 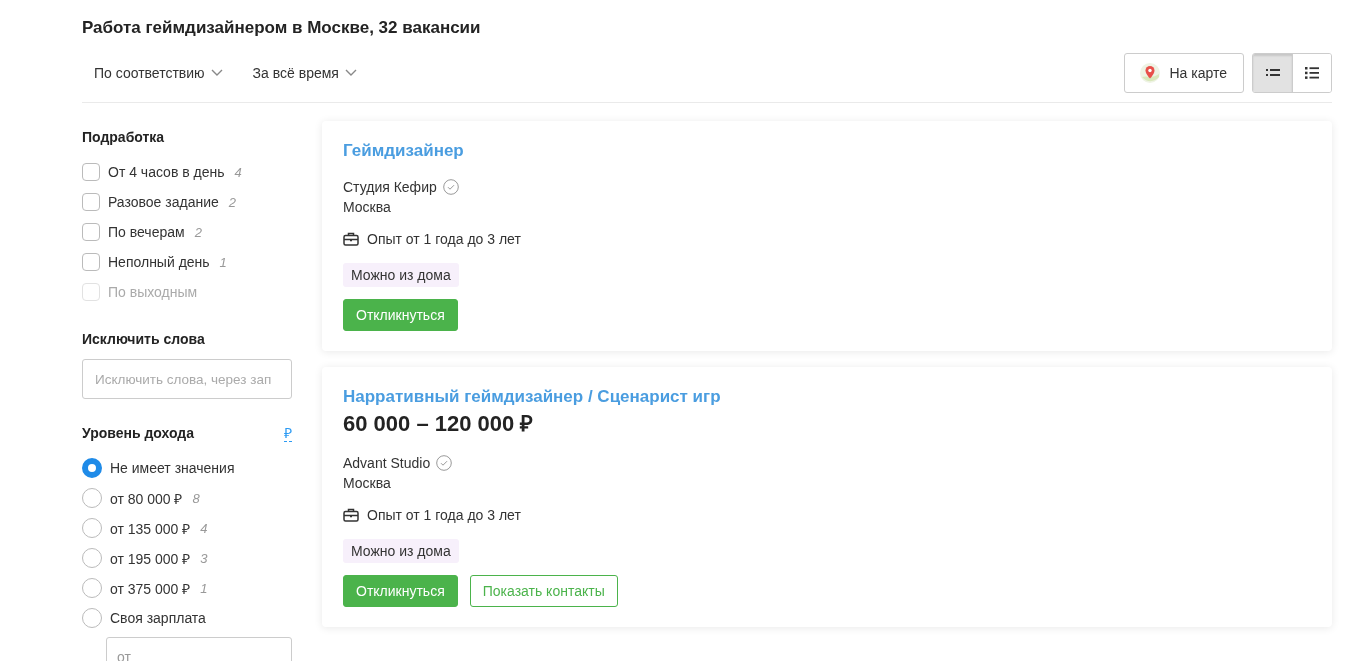 What do you see at coordinates (123, 137) in the screenshot?
I see `filter-heading: Подработка` at bounding box center [123, 137].